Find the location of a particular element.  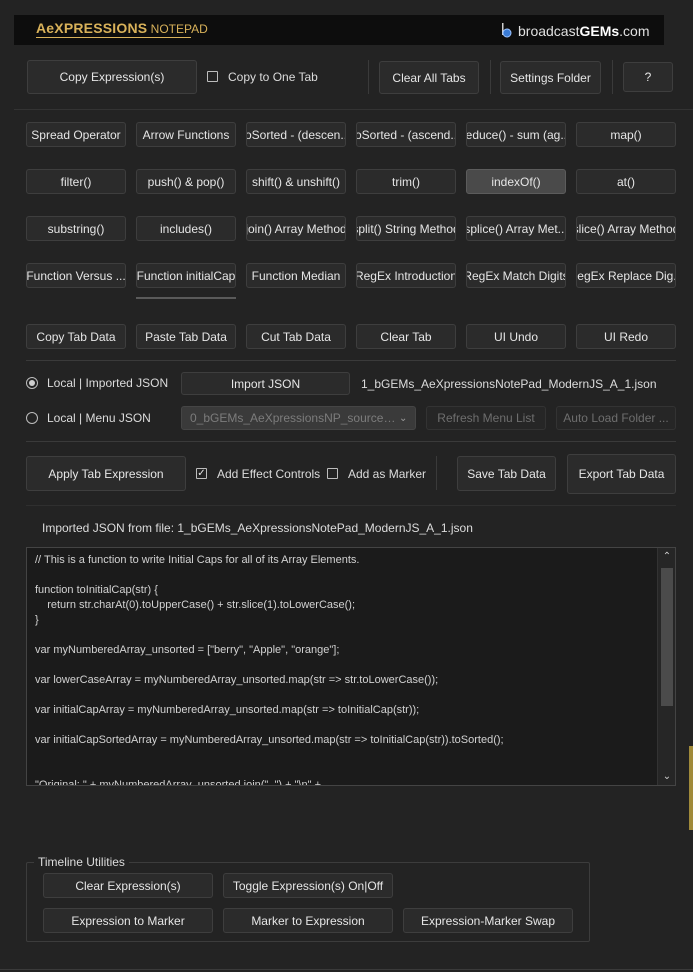

snippet-button: includes() is located at coordinates (186, 228).